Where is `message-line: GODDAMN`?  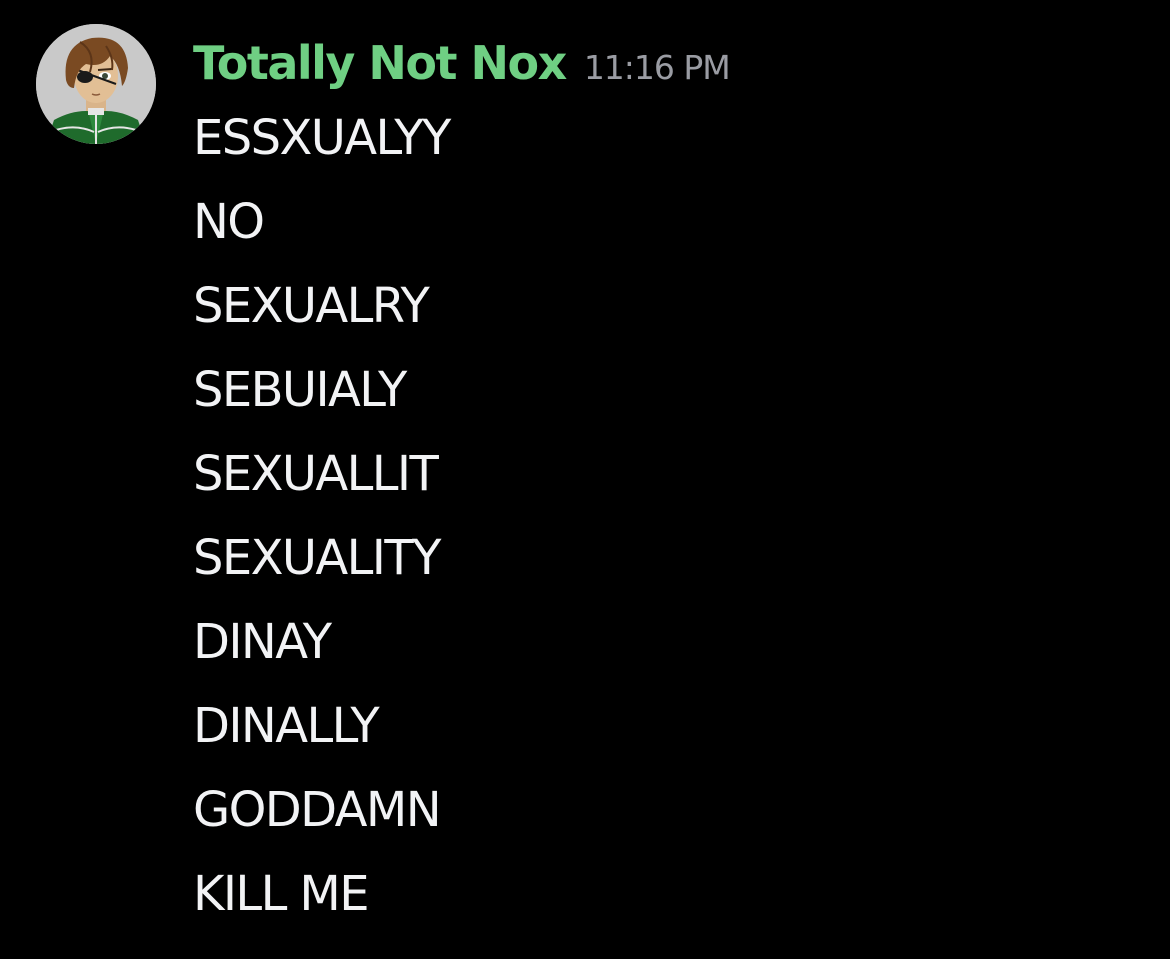
message-line: GODDAMN is located at coordinates (317, 810).